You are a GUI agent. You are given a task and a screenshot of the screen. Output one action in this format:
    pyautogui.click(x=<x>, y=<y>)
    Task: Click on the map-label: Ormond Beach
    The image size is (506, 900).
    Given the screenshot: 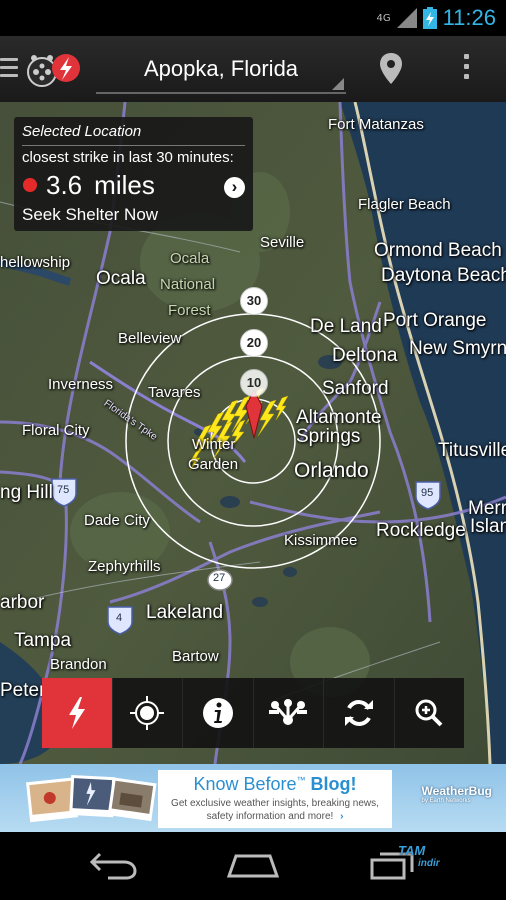 What is the action you would take?
    pyautogui.click(x=438, y=250)
    